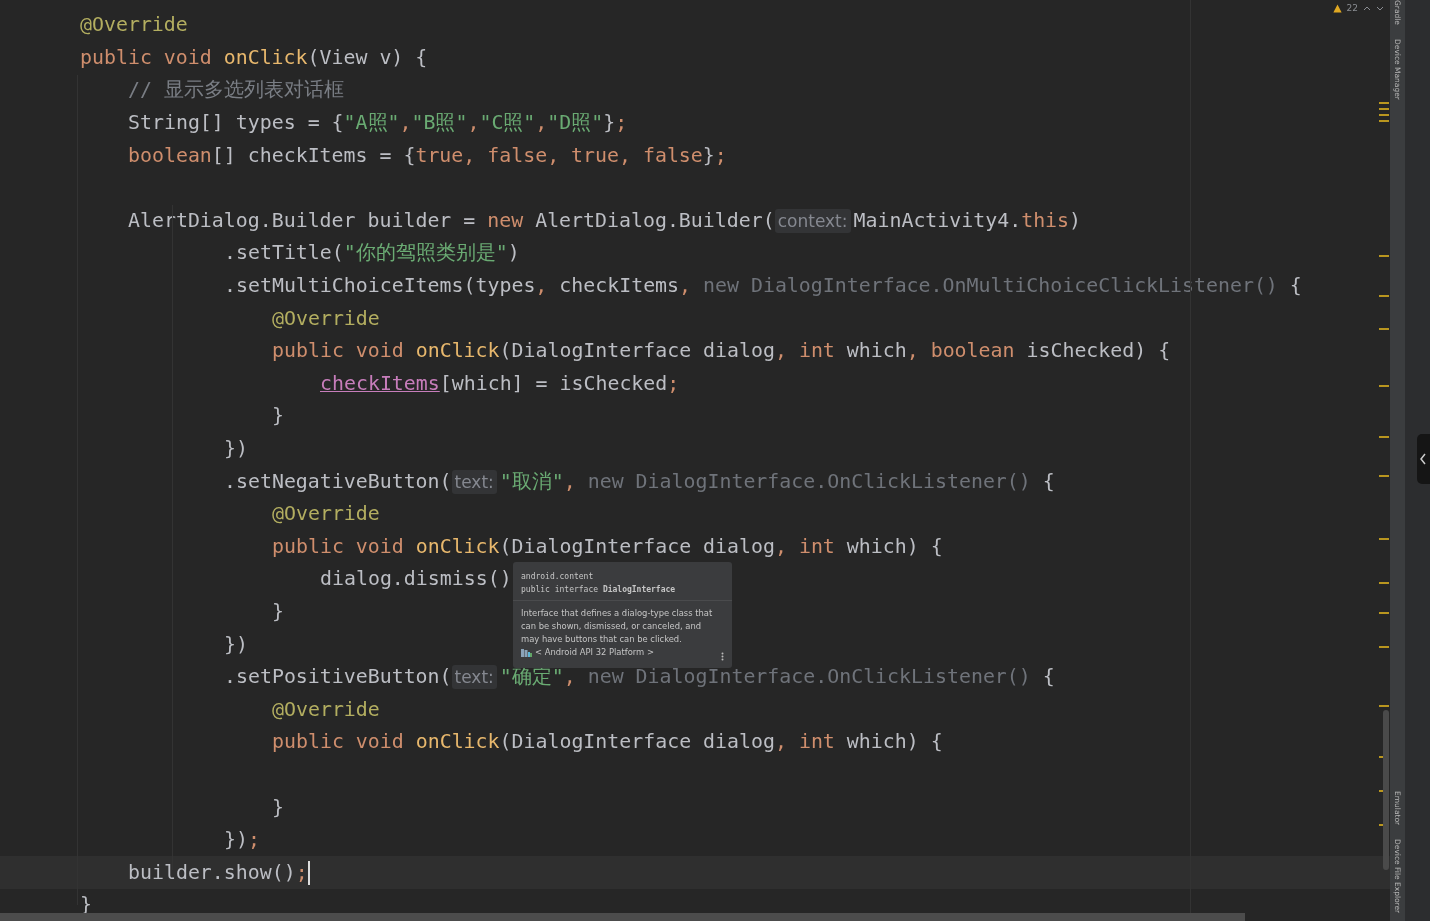 The height and width of the screenshot is (921, 1430). I want to click on code-line: dialog.dismiss(), so click(416, 579).